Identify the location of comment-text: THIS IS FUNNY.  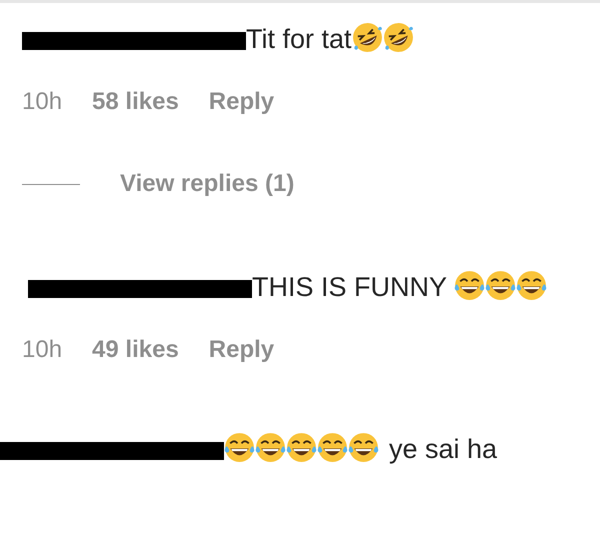
(349, 287).